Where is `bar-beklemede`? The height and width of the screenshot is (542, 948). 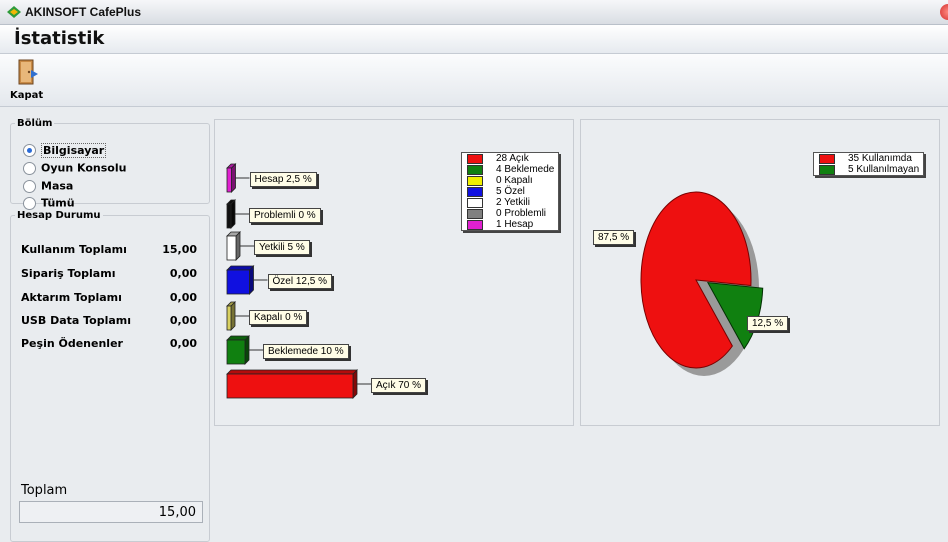 bar-beklemede is located at coordinates (238, 350).